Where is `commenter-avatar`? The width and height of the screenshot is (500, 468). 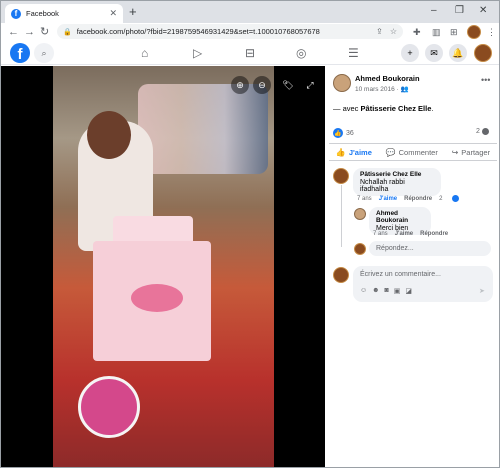
commenter-avatar is located at coordinates (341, 176).